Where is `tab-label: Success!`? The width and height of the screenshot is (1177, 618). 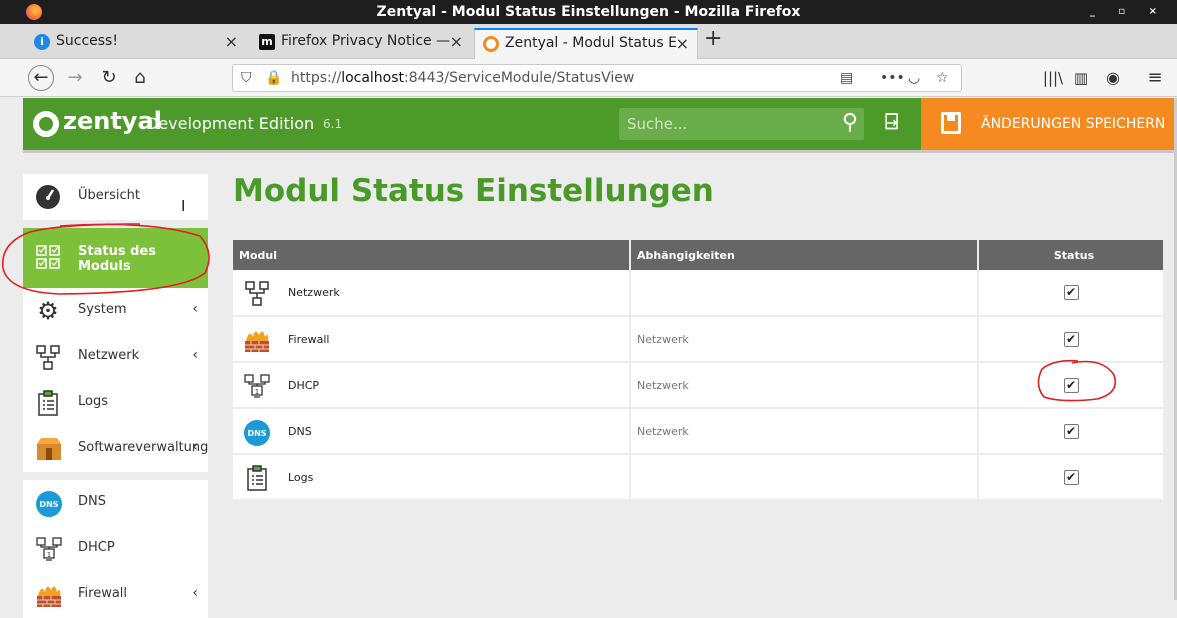
tab-label: Success! is located at coordinates (87, 41).